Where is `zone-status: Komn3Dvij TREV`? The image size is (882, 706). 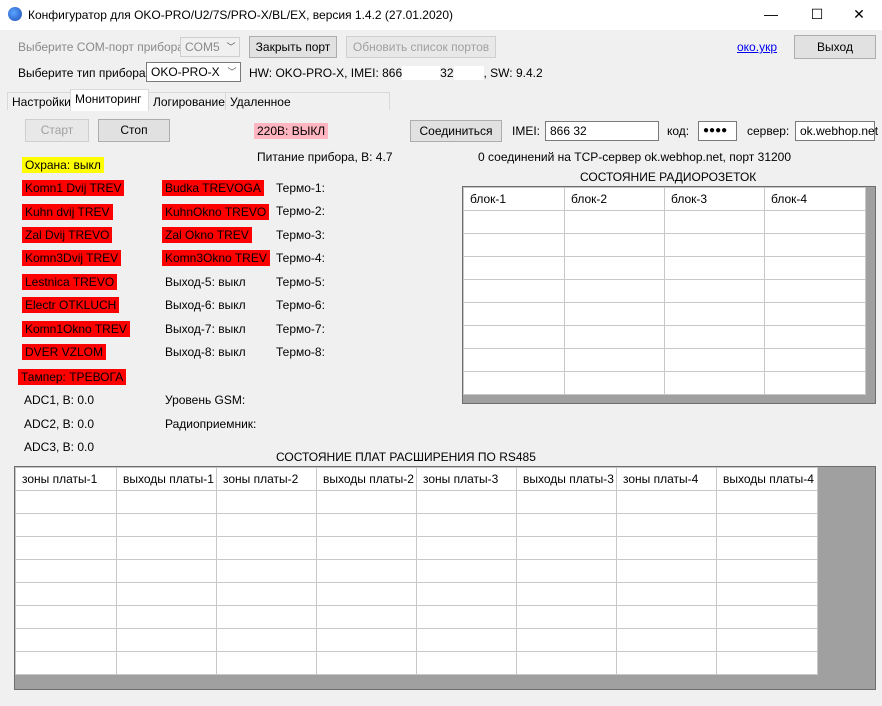 zone-status: Komn3Dvij TREV is located at coordinates (72, 258).